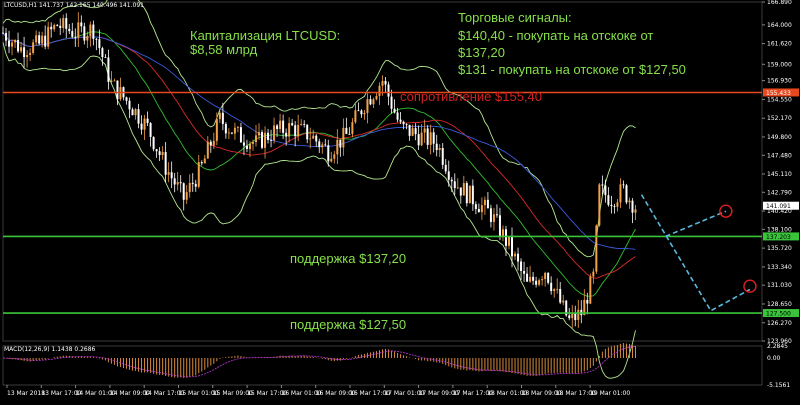  I want to click on price-tick-label: 128.650, so click(779, 304).